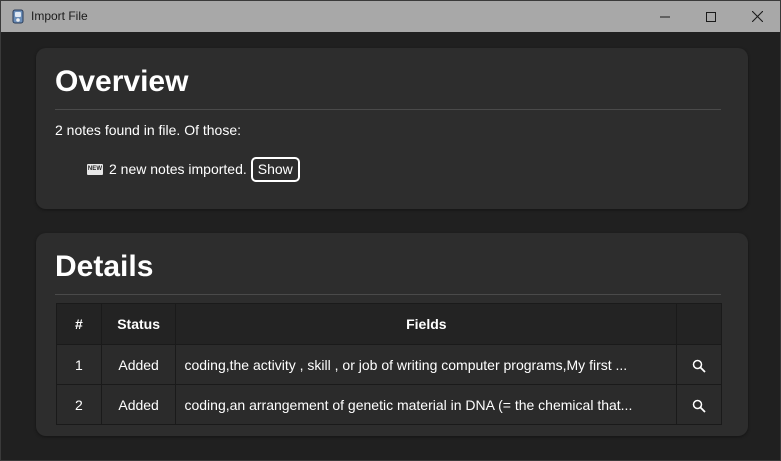 The width and height of the screenshot is (781, 461). Describe the element at coordinates (18, 16) in the screenshot. I see `app-icon` at that location.